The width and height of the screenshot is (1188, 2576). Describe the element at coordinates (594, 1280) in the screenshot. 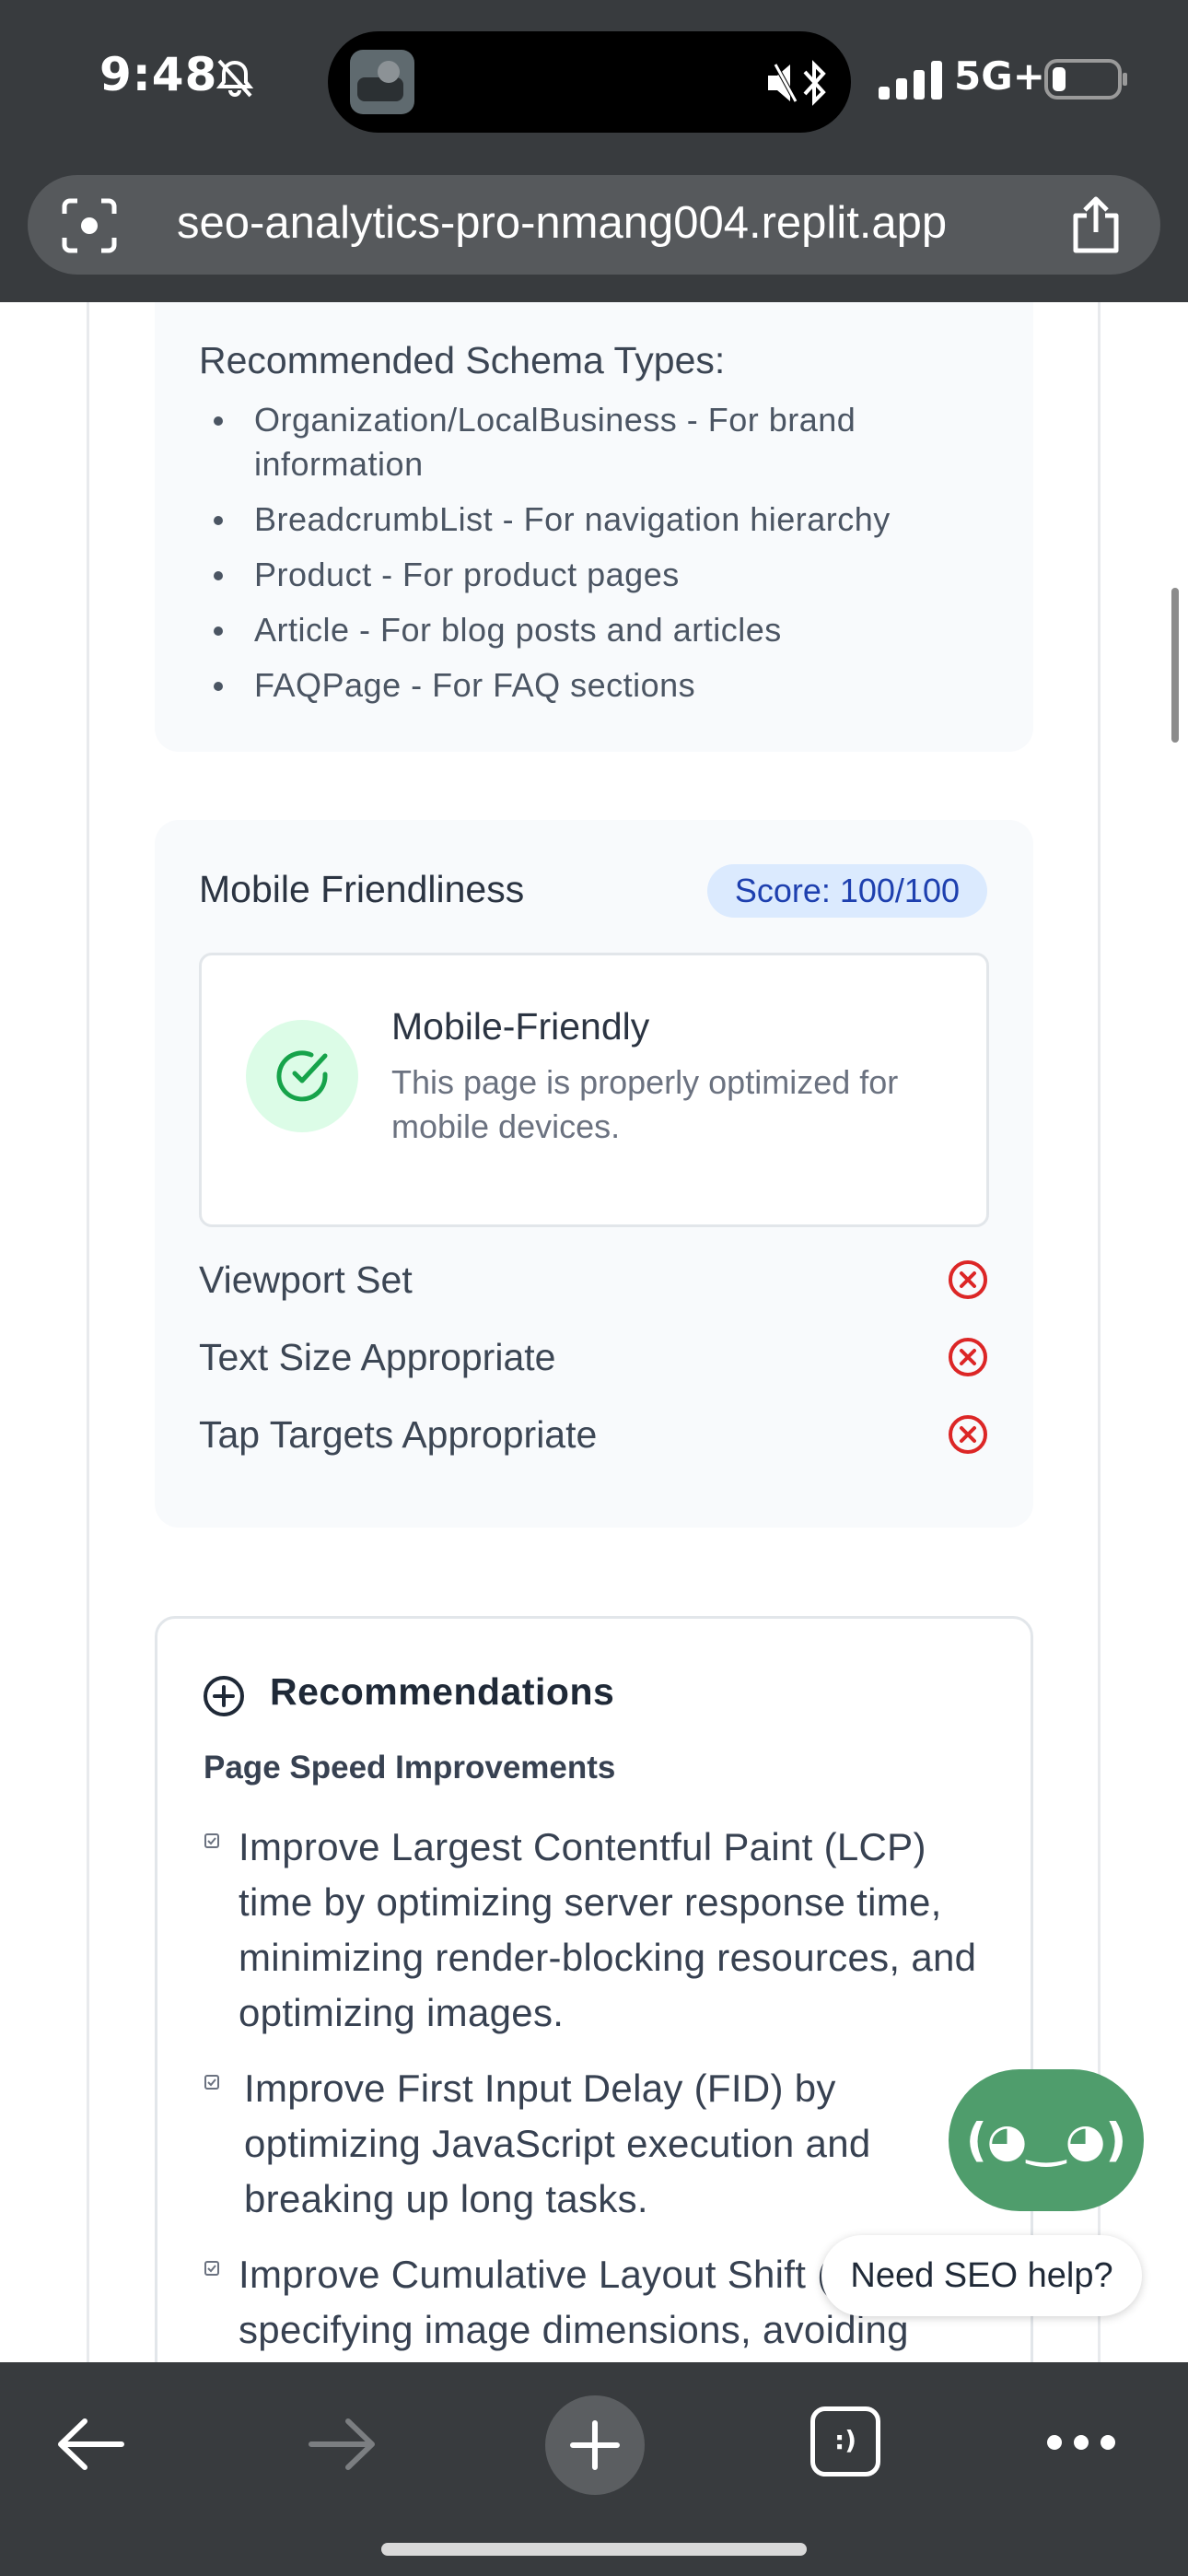

I see `check-row: Viewport Set` at that location.